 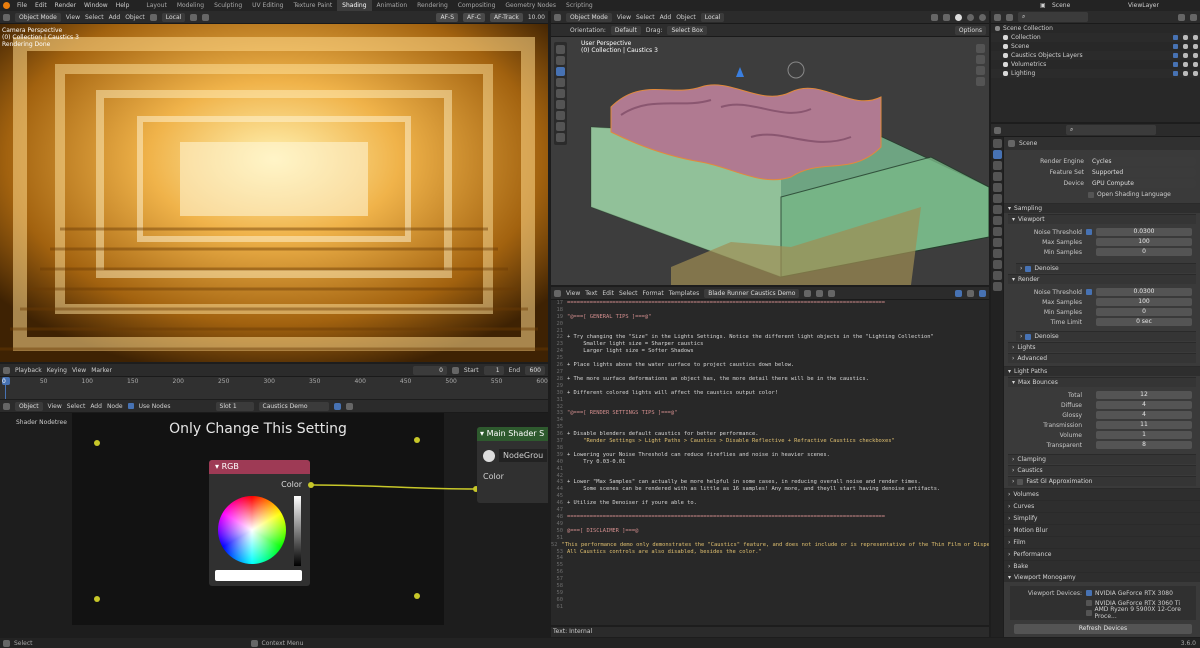 I want to click on overlay-icon, so click(x=934, y=17).